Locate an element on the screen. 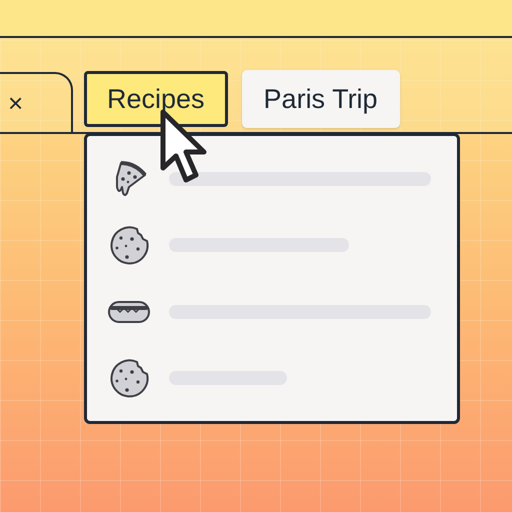  browser-tab: × is located at coordinates (36, 102).